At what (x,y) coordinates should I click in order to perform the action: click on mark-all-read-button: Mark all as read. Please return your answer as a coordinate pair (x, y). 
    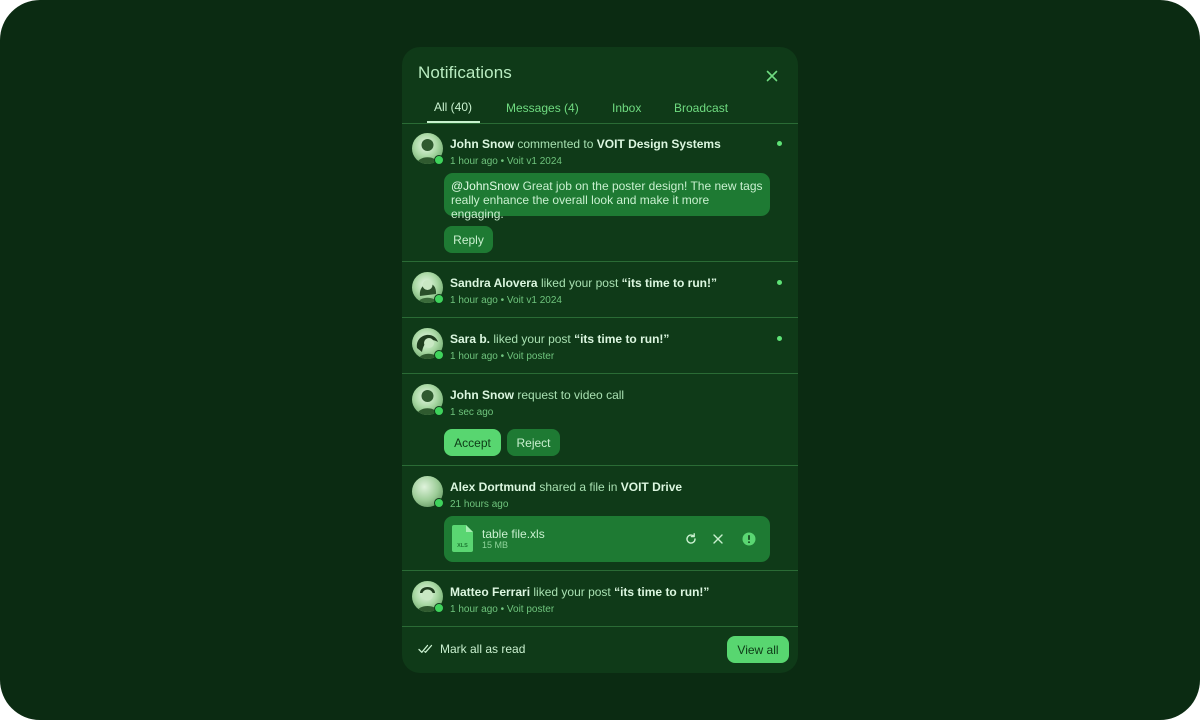
    Looking at the image, I should click on (471, 649).